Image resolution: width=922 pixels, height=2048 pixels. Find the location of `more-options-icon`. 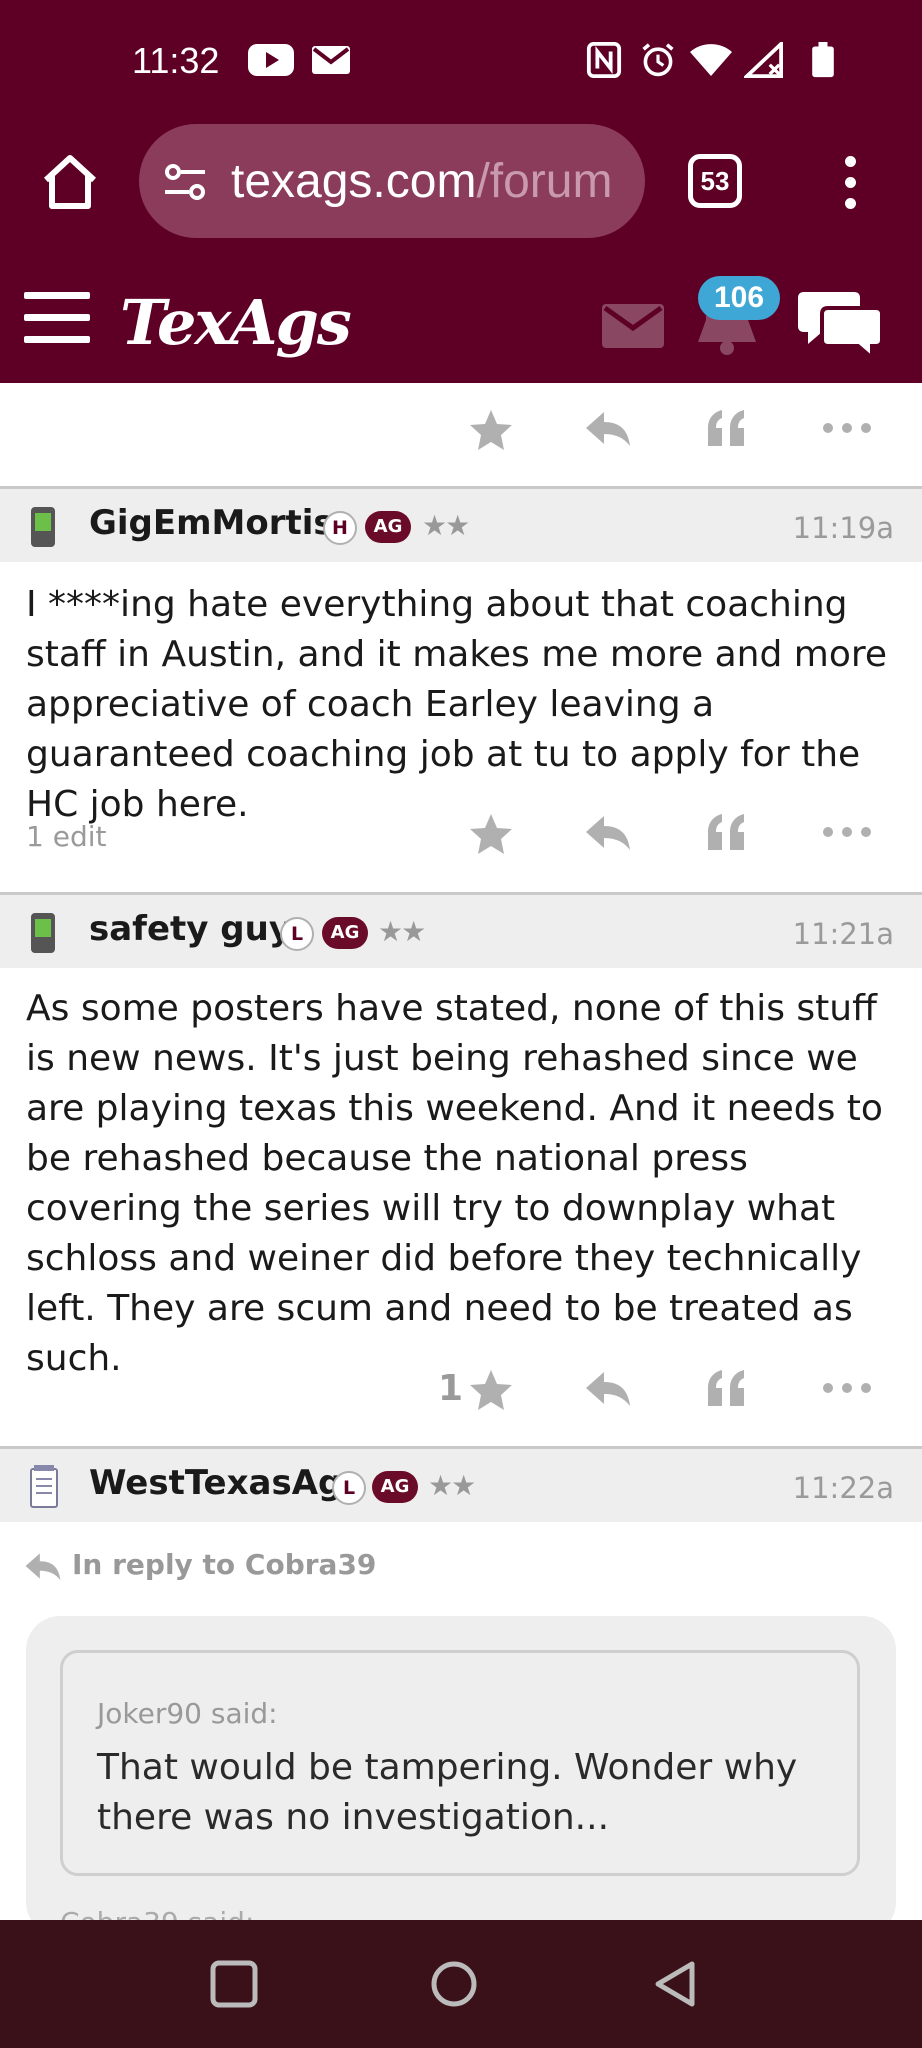

more-options-icon is located at coordinates (850, 184).